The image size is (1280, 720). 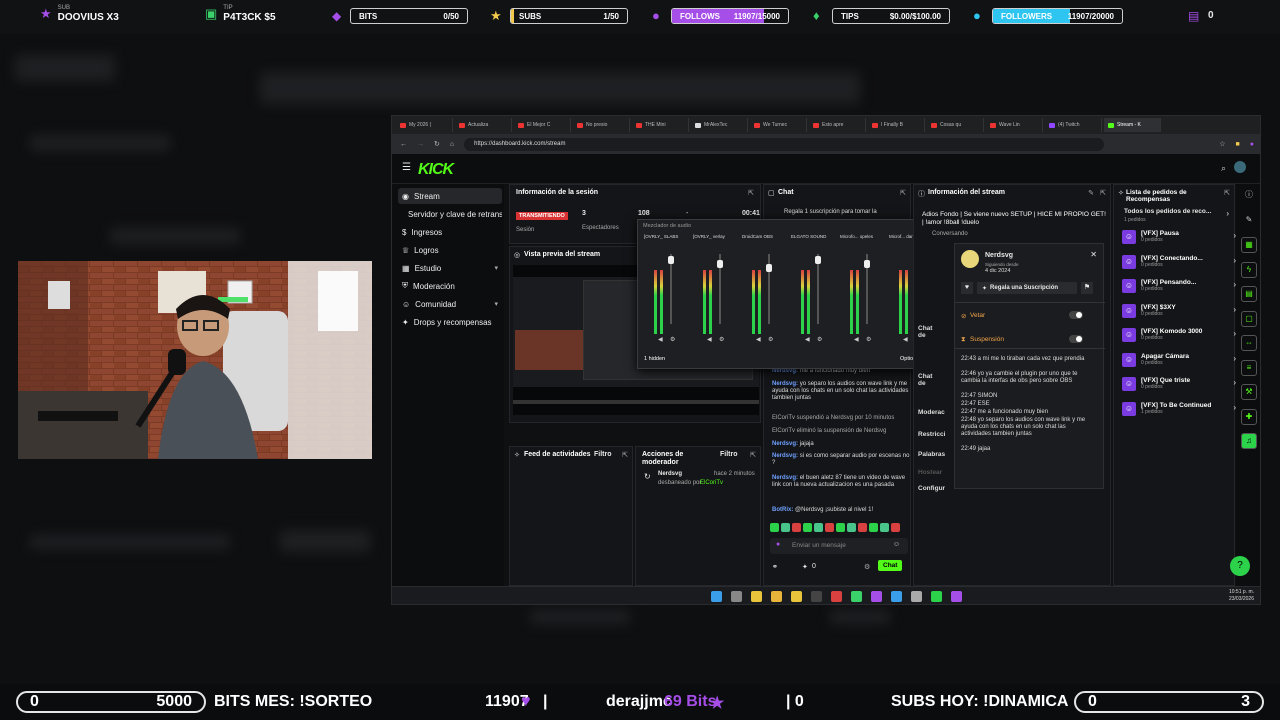 I want to click on browser-tab: Stream - K, so click(x=1132, y=125).